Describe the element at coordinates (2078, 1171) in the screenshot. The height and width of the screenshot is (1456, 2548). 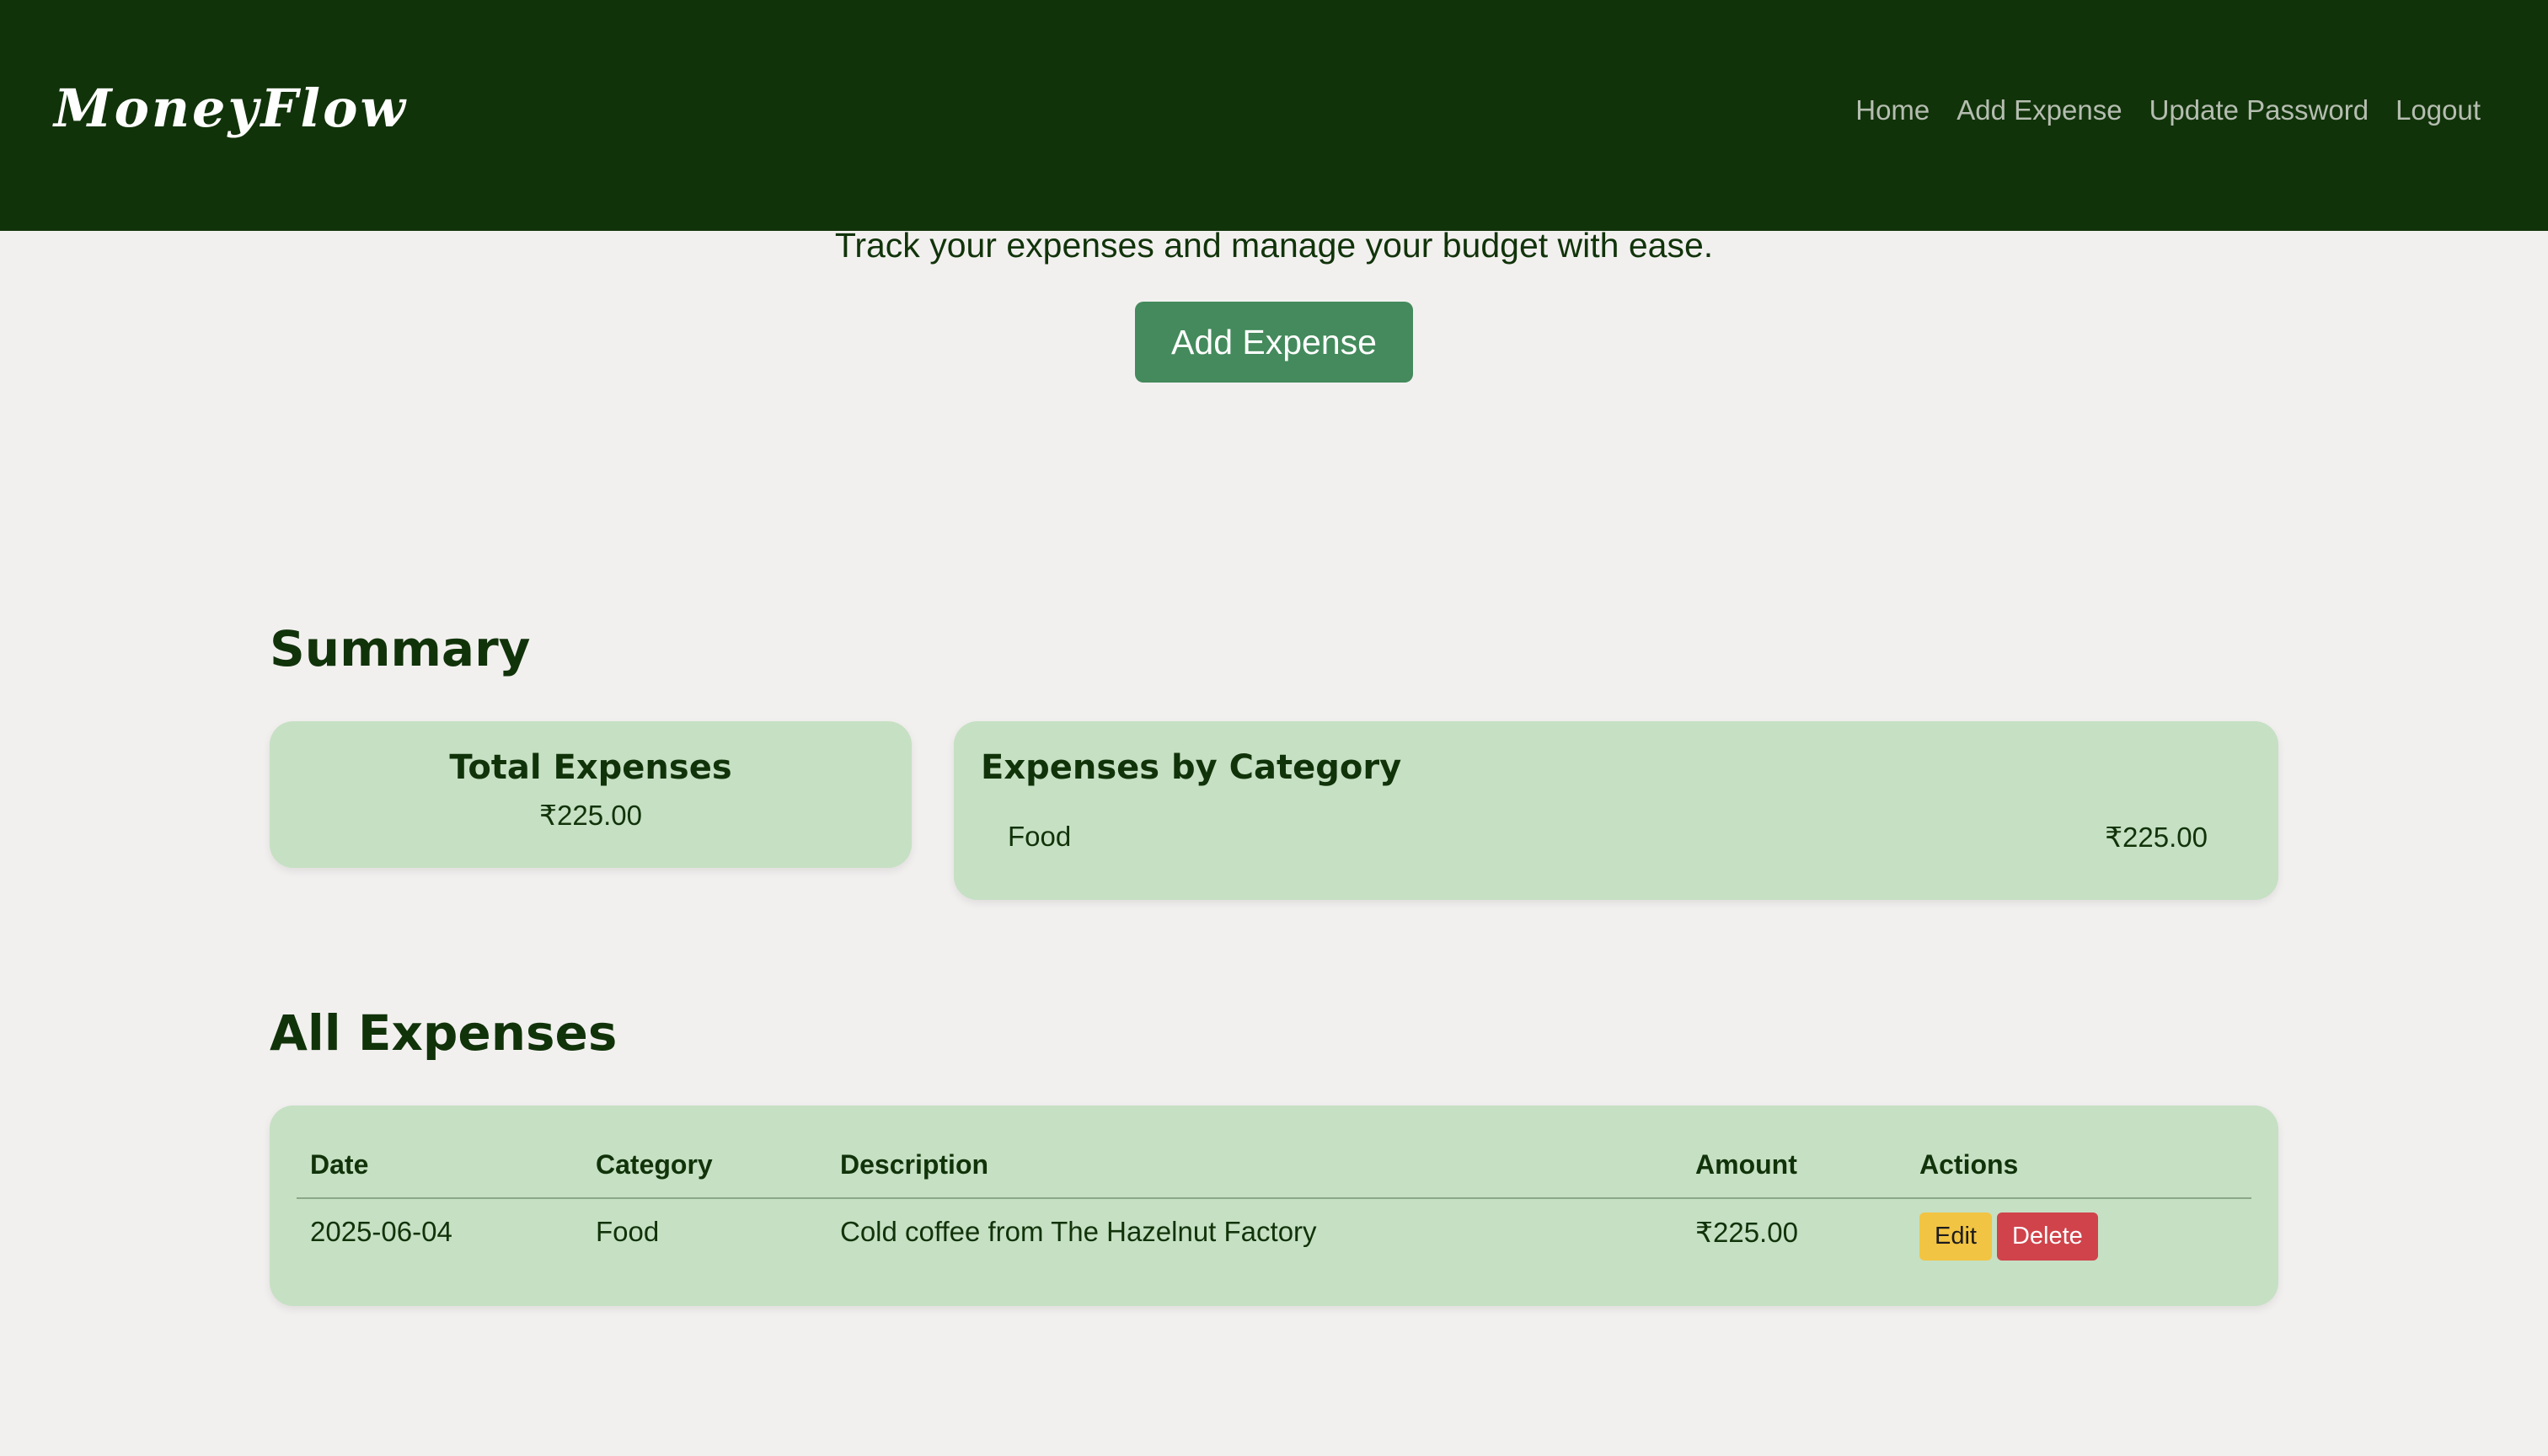
I see `column-header-actions: Actions` at that location.